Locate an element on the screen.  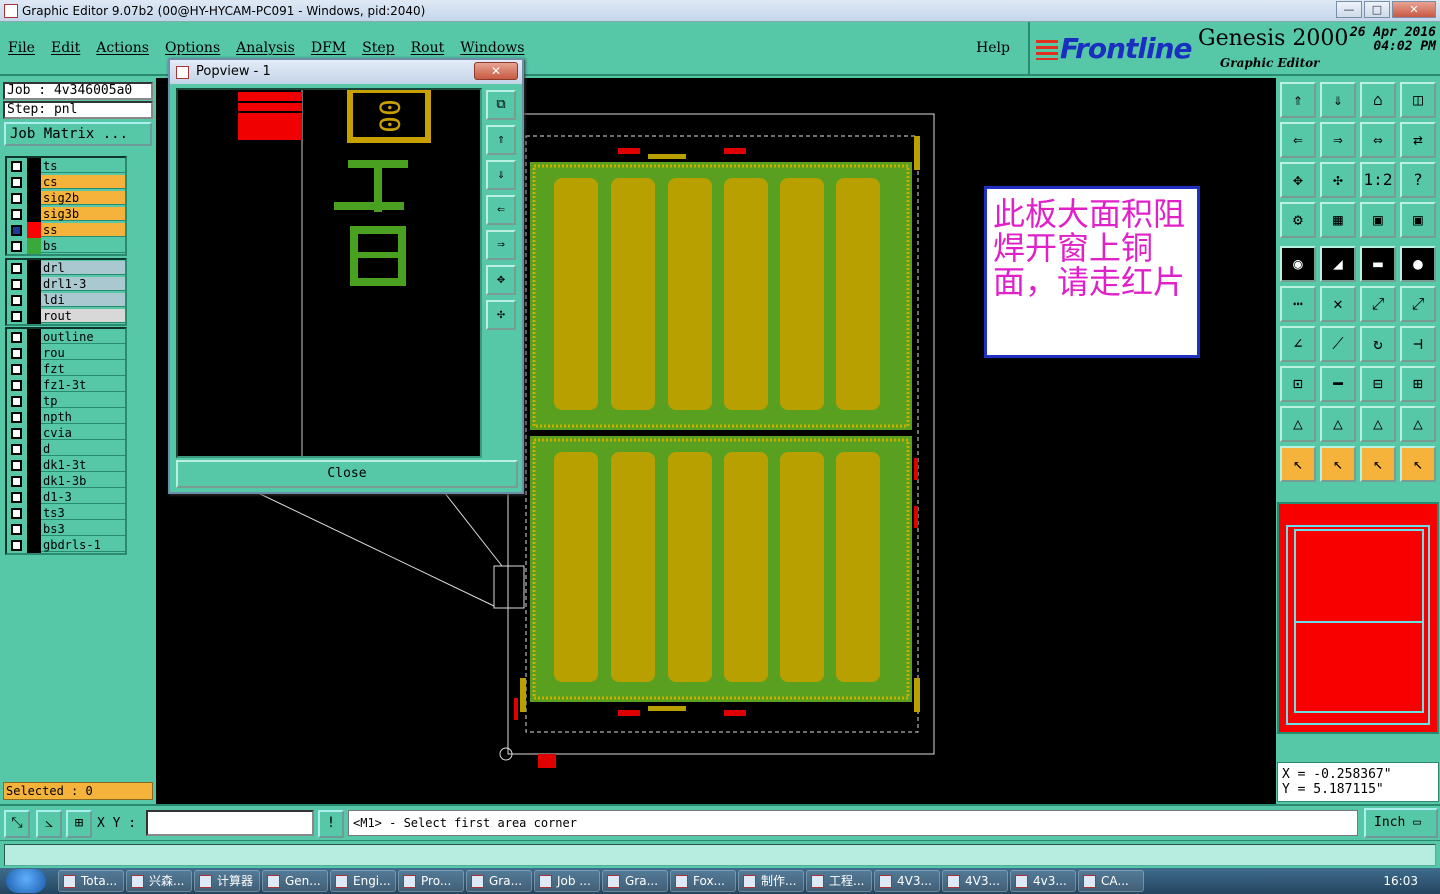
layer-row-sig2b: sig2b is located at coordinates (66, 198).